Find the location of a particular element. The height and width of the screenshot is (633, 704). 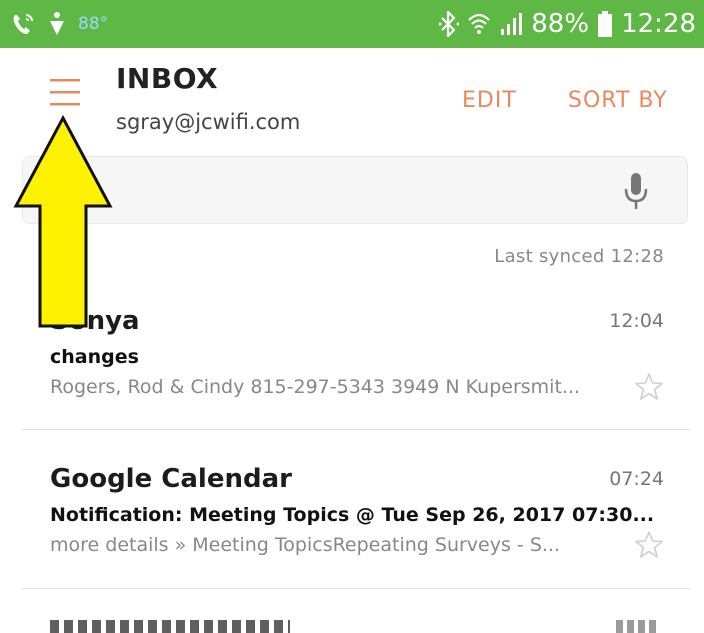

signal-icon is located at coordinates (512, 24).